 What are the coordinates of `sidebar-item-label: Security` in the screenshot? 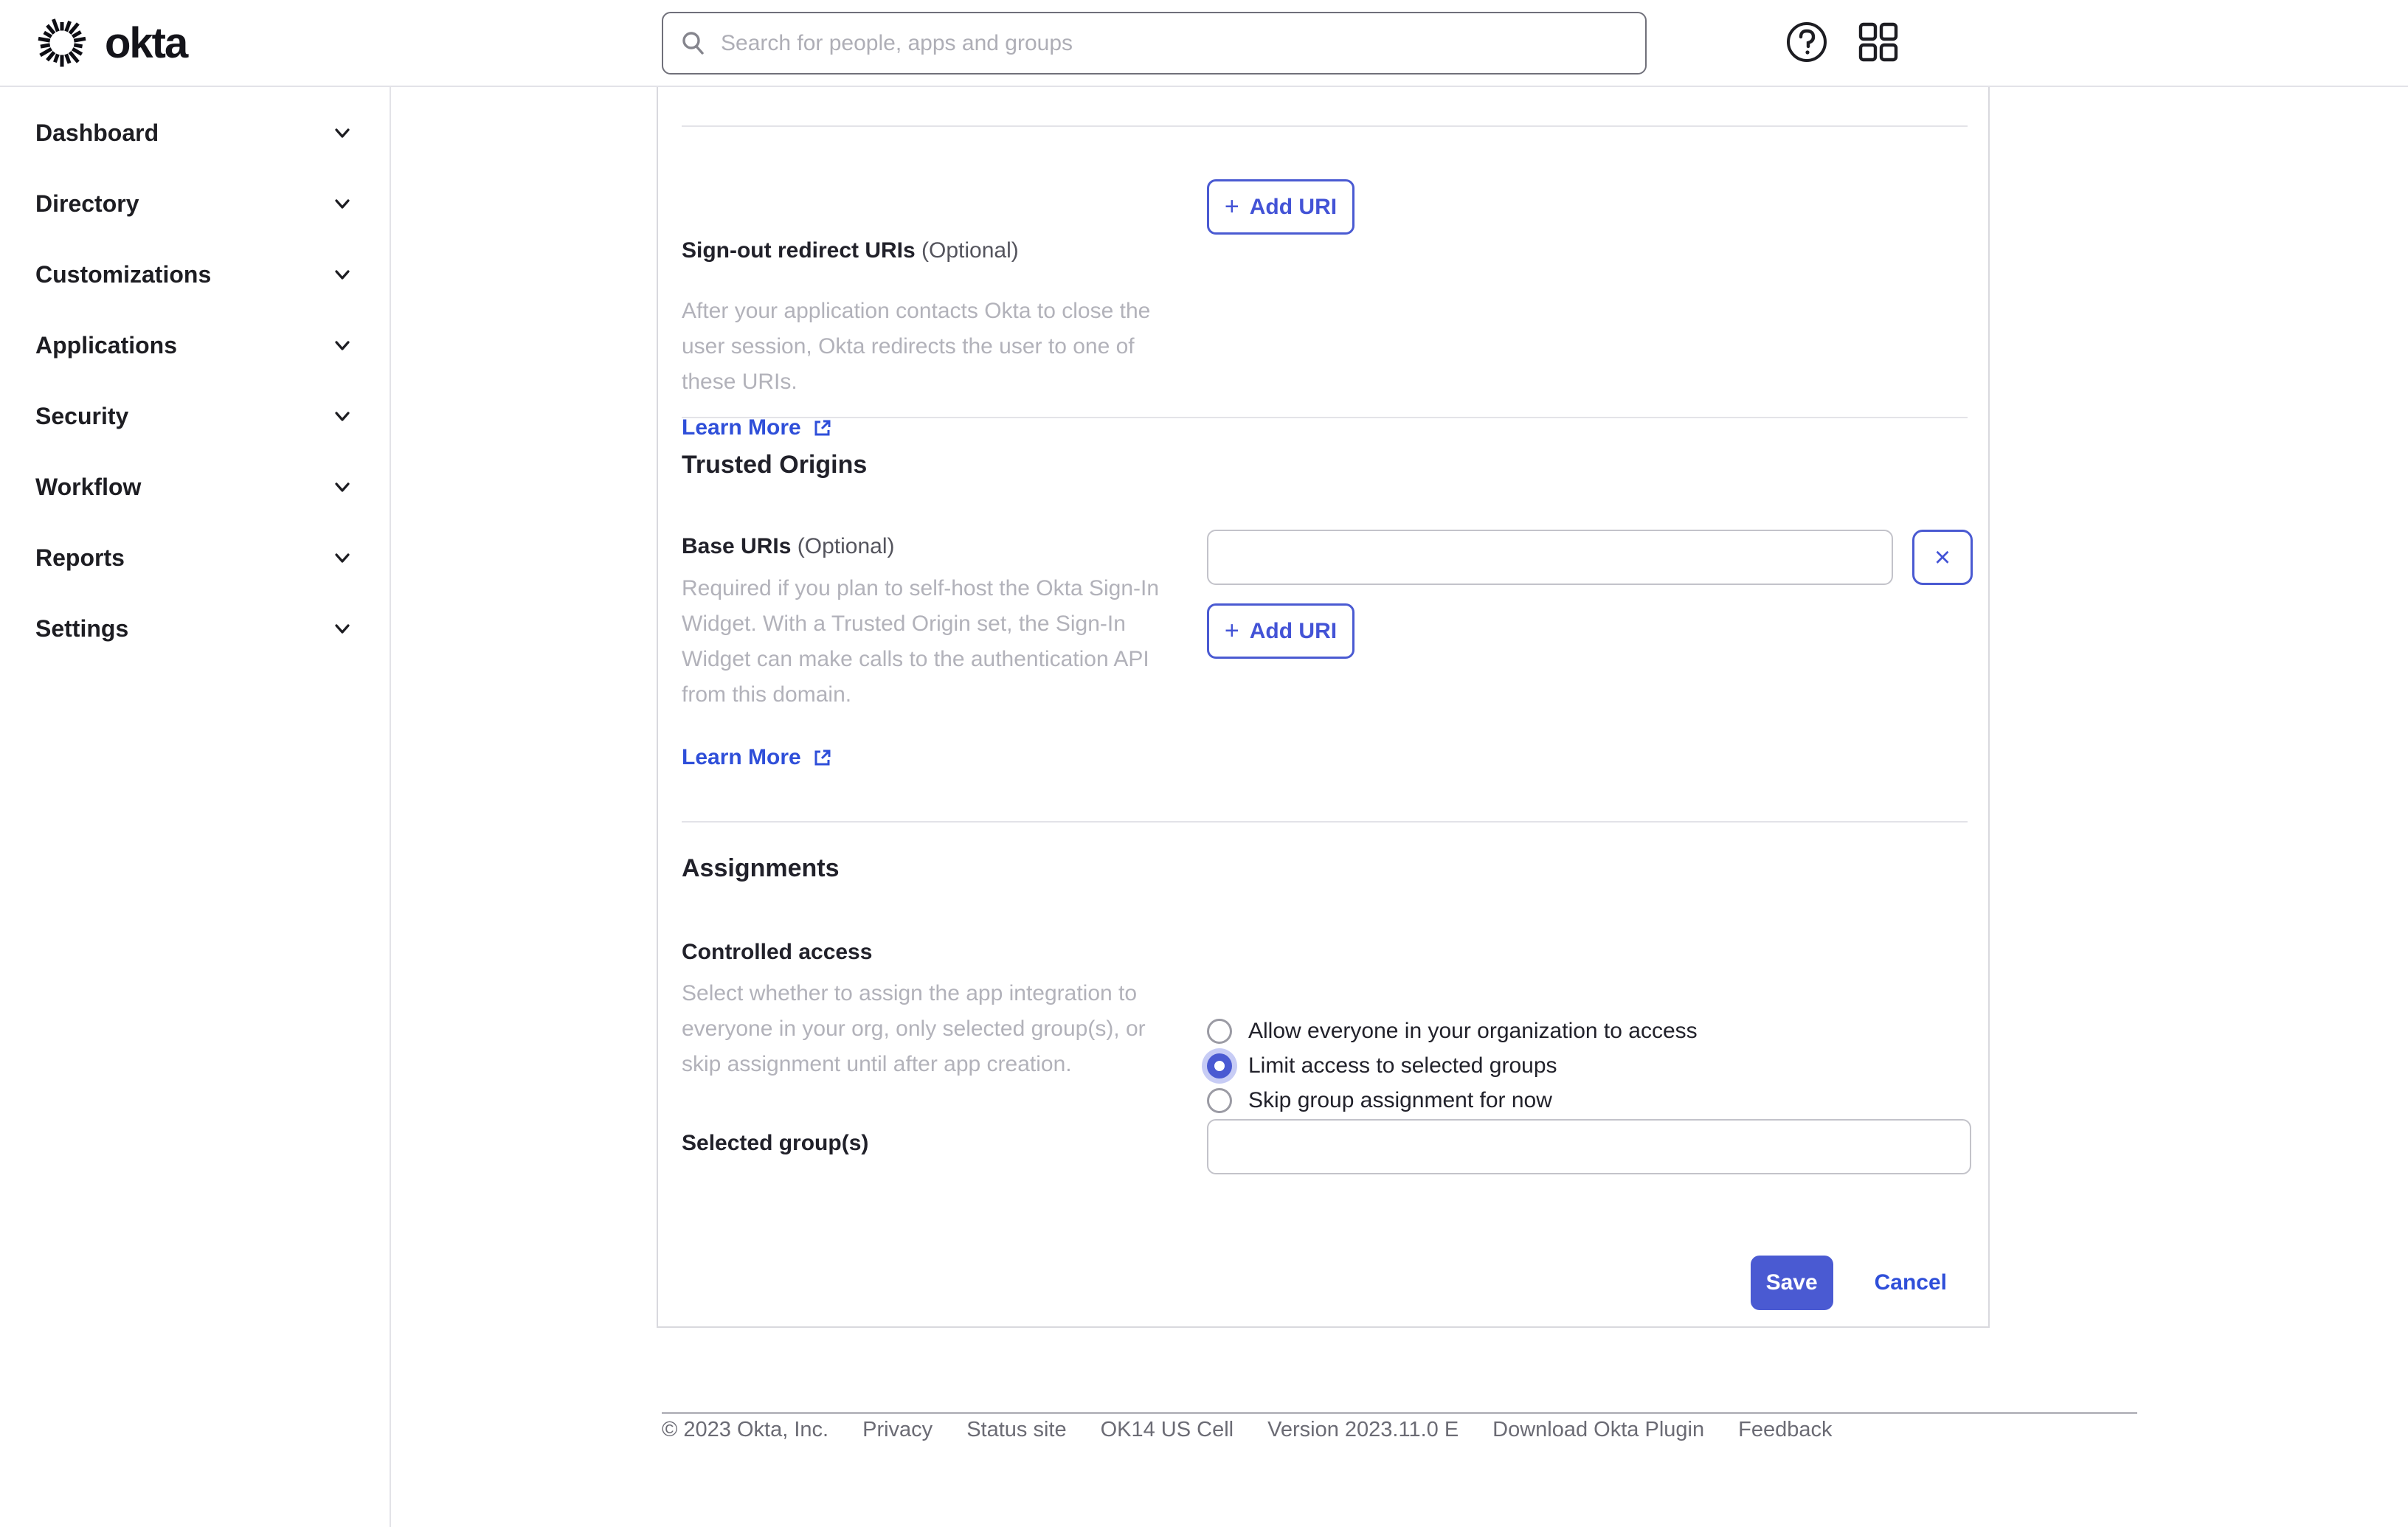 It's located at (82, 416).